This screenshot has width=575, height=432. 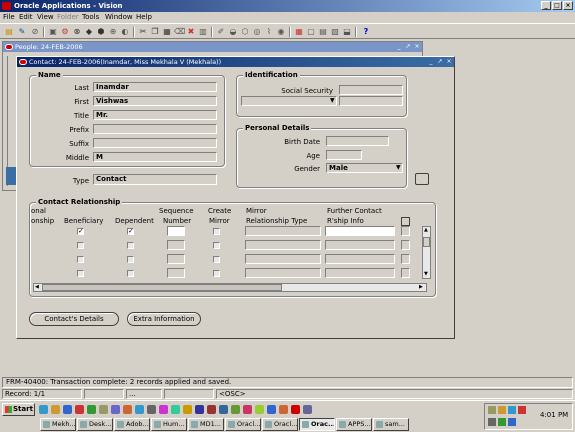 What do you see at coordinates (431, 62) in the screenshot?
I see `contact-minimize-icon: _` at bounding box center [431, 62].